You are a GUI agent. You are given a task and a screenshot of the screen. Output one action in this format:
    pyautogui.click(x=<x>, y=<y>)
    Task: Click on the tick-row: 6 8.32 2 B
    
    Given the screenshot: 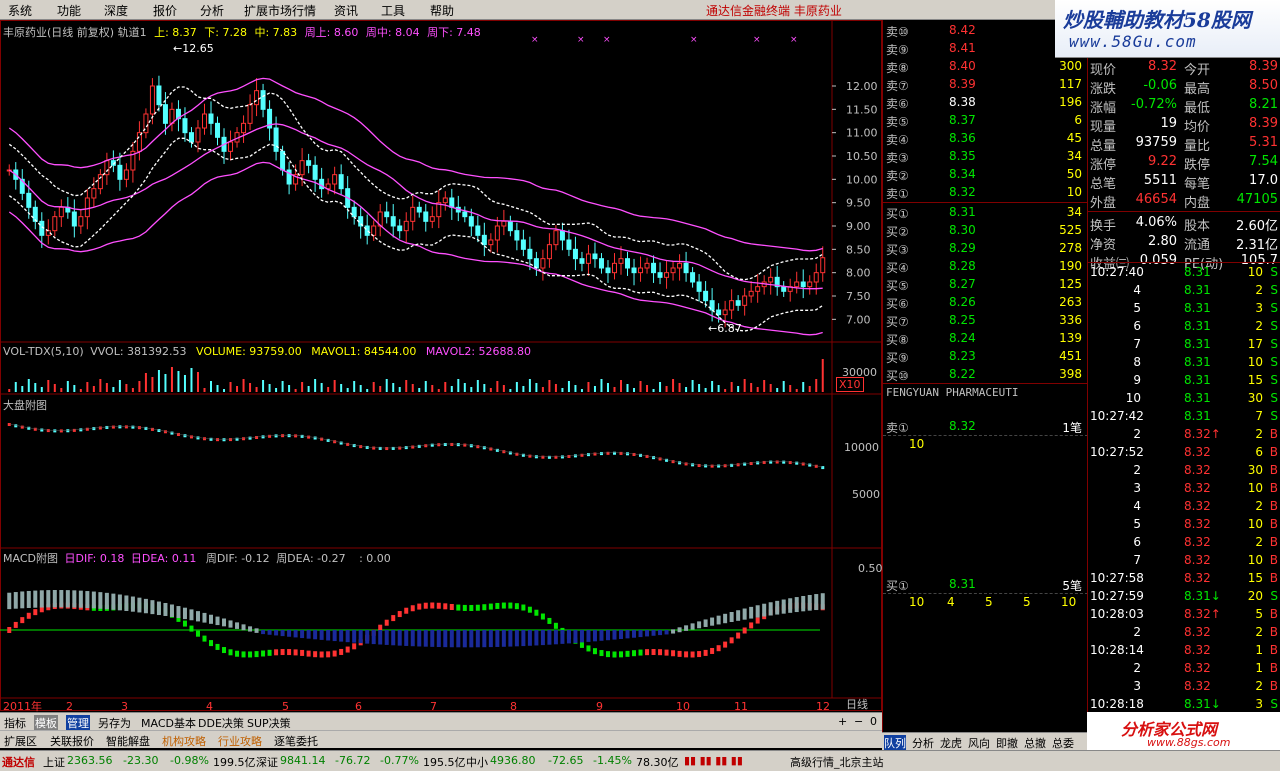 What is the action you would take?
    pyautogui.click(x=1184, y=543)
    